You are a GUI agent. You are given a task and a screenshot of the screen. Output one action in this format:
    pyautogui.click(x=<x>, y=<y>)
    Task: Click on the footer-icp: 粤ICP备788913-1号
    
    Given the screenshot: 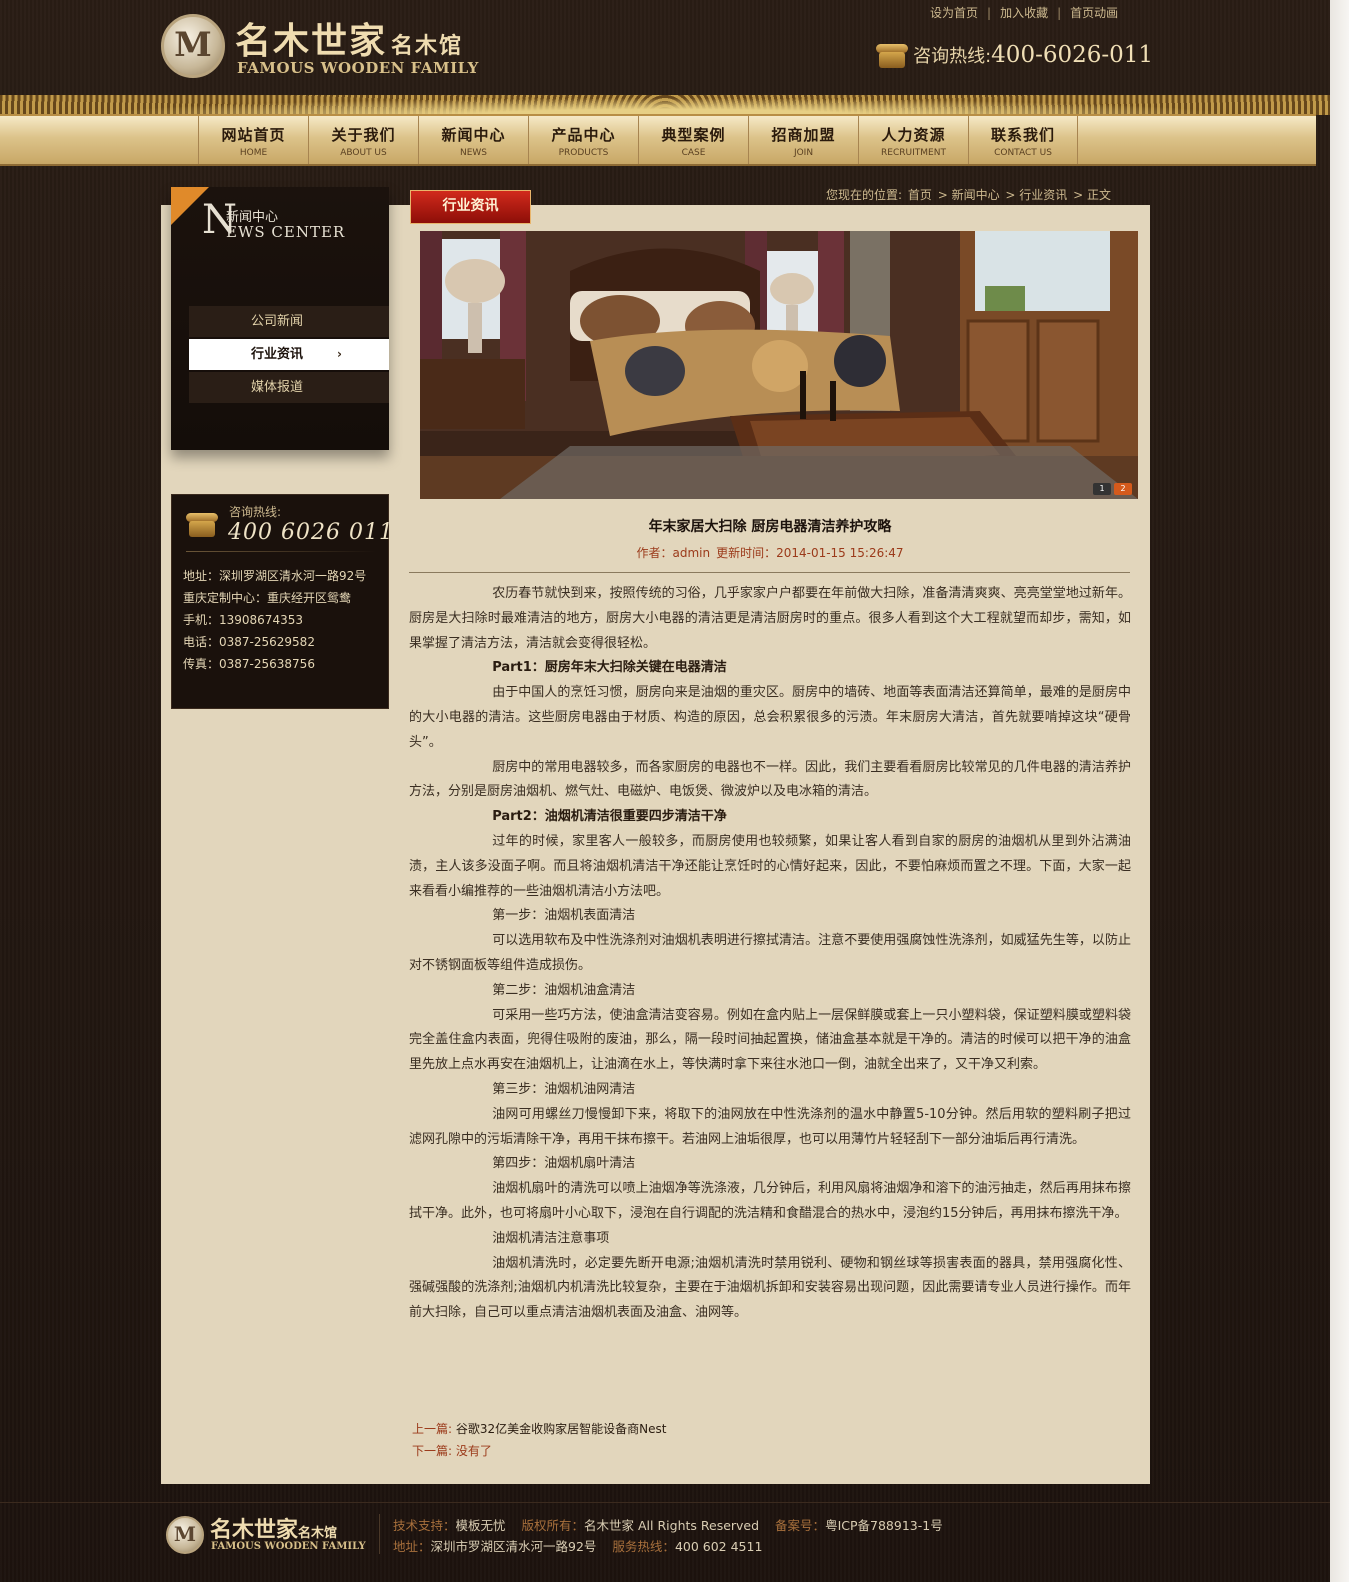 What is the action you would take?
    pyautogui.click(x=884, y=1525)
    